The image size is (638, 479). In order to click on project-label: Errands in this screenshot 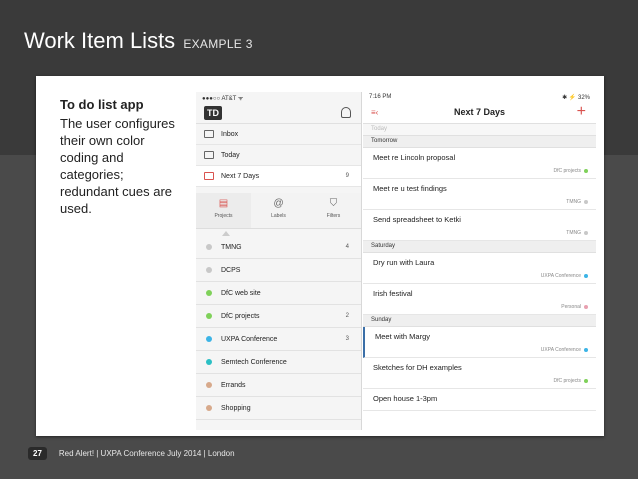, I will do `click(233, 385)`.